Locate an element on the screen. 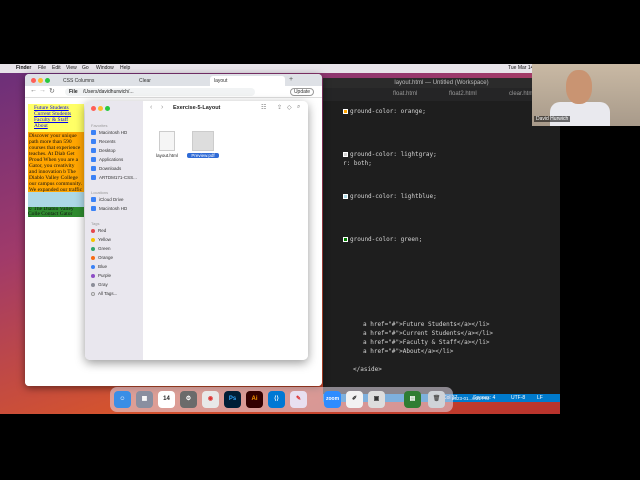  trash-icon: 🗑 is located at coordinates (436, 399).